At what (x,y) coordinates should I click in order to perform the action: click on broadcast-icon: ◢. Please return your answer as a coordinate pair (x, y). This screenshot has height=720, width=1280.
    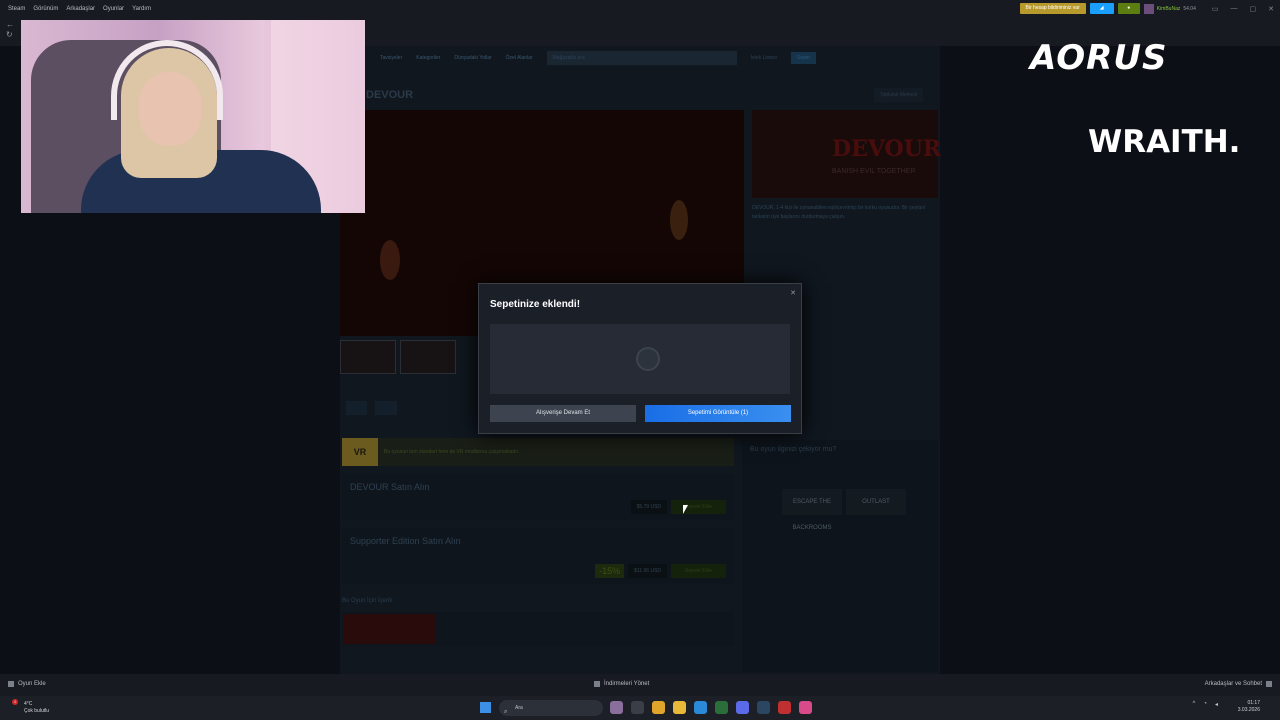
    Looking at the image, I should click on (1101, 8).